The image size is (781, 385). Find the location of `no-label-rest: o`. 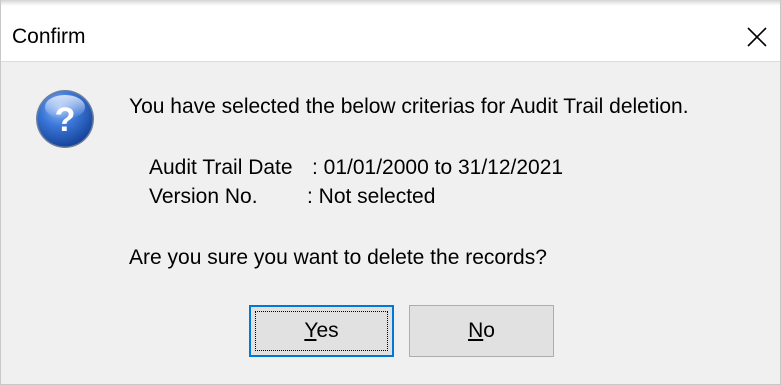

no-label-rest: o is located at coordinates (489, 330).